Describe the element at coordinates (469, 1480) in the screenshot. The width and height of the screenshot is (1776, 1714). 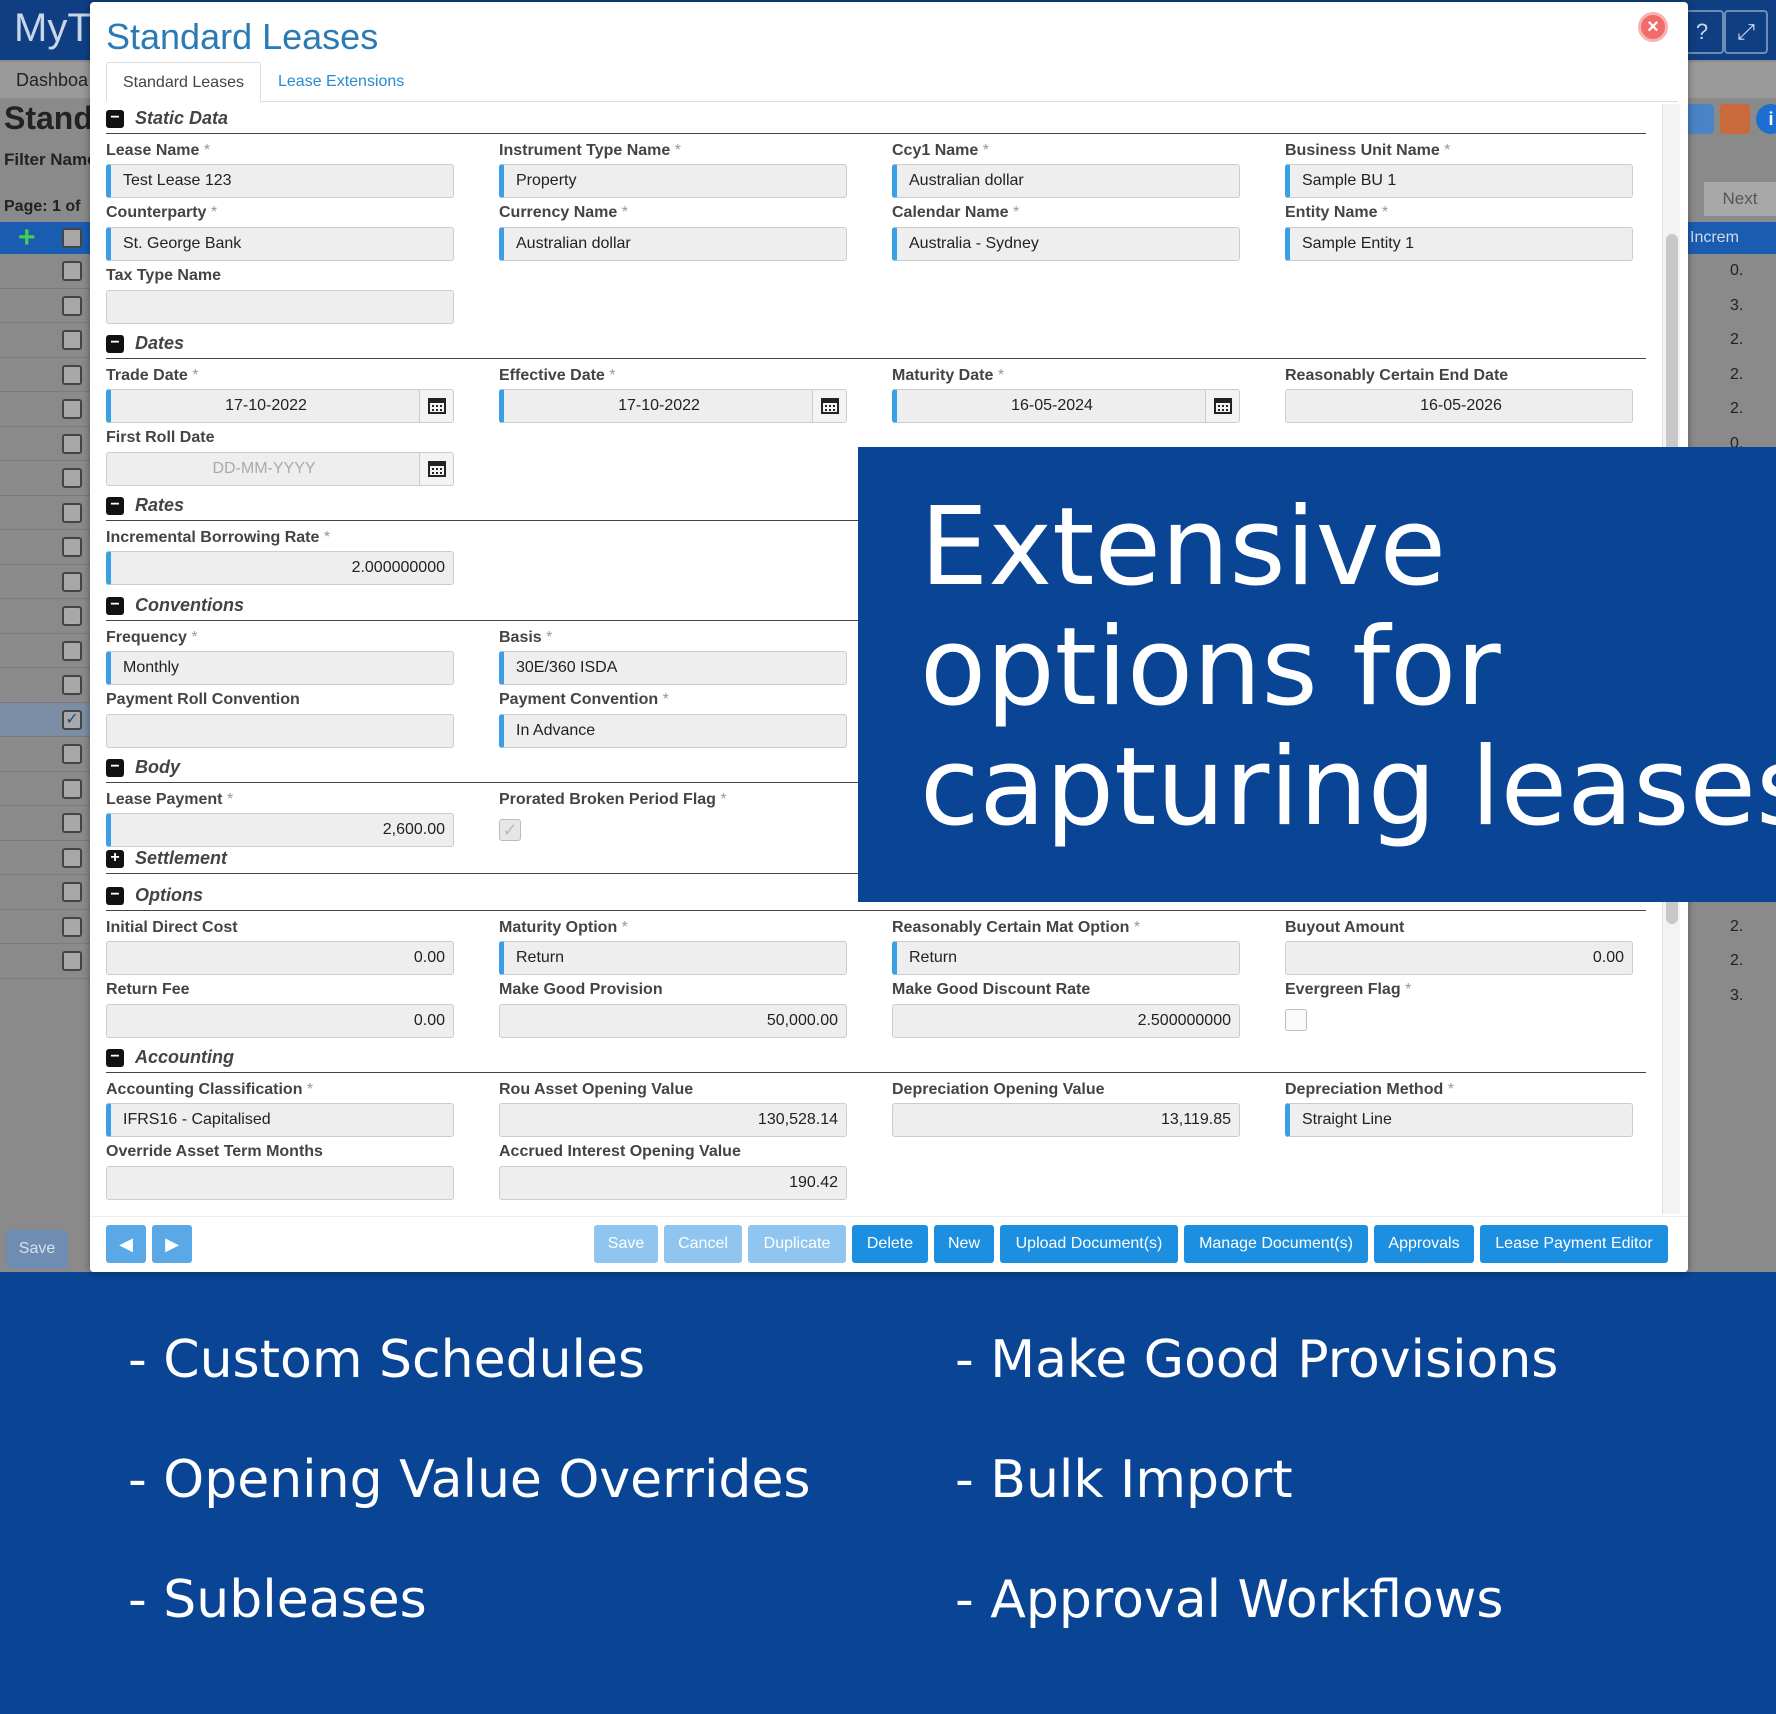
I see `feature-opening-value-overrides: - Opening Value Overrides` at that location.